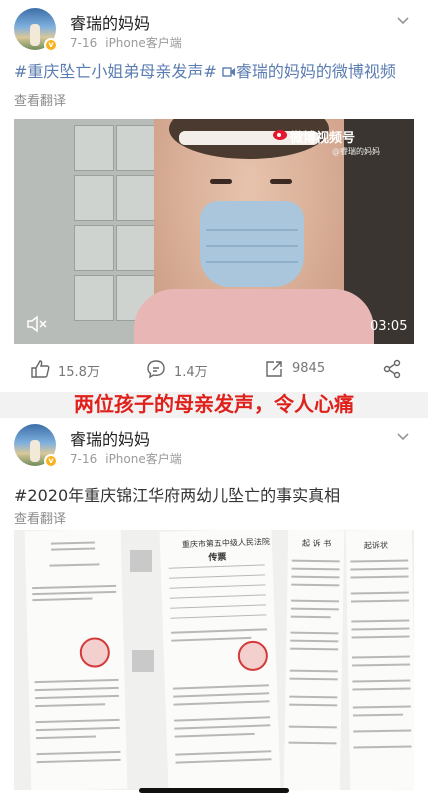  Describe the element at coordinates (309, 368) in the screenshot. I see `like-count: 9845` at that location.